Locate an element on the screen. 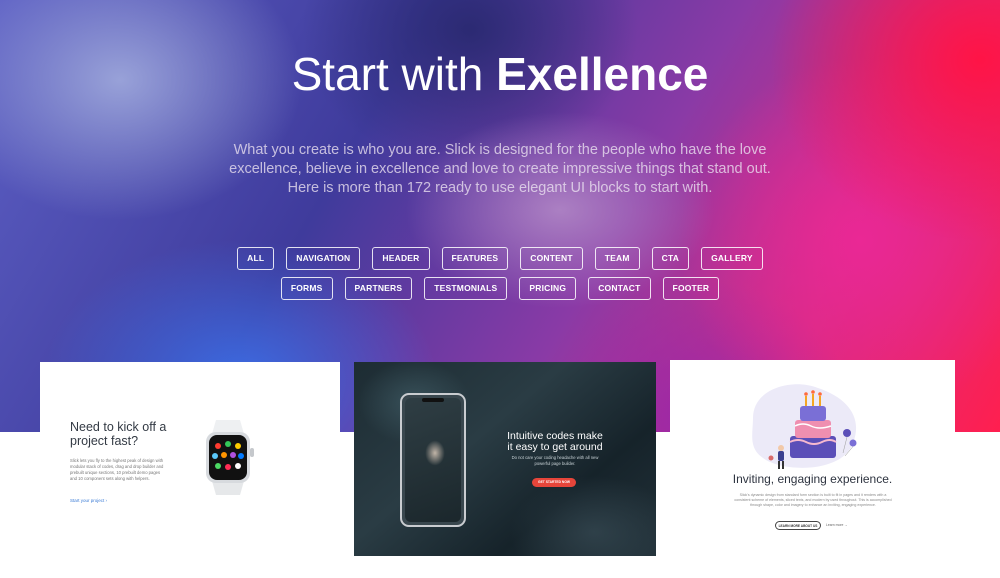 This screenshot has width=1000, height=578. filter-content: CONTENT is located at coordinates (551, 258).